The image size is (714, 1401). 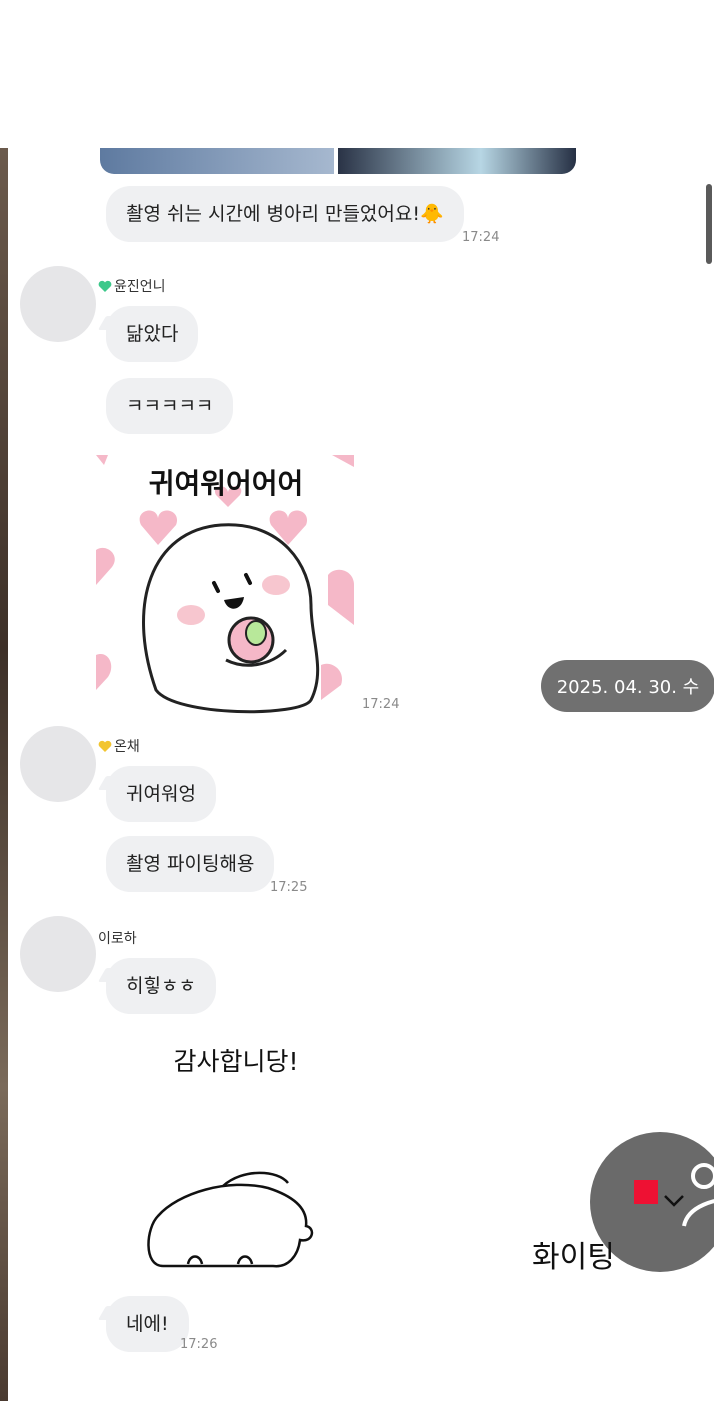 I want to click on message-bubble: 촬영 쉬는 시간에 병아리 만들었어요!🐥, so click(x=285, y=214).